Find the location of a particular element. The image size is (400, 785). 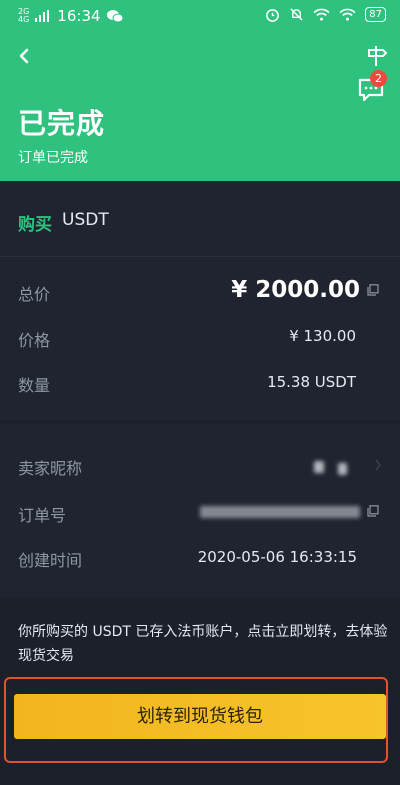

status-bar: 2G 4G 16:34 87 is located at coordinates (200, 17).